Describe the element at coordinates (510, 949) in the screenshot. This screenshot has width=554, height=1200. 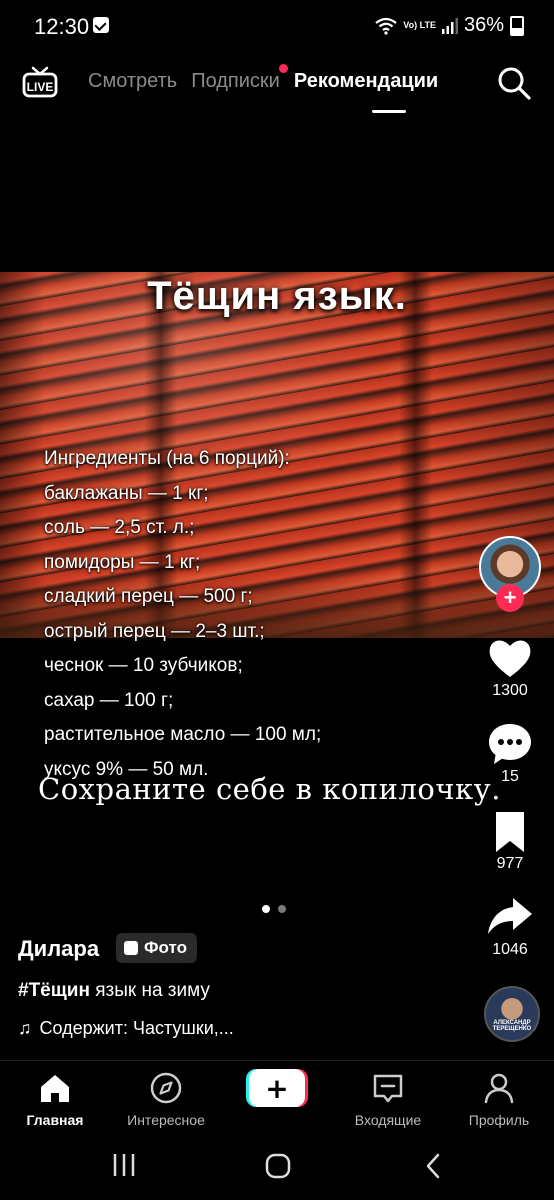
I see `share-count: 1046` at that location.